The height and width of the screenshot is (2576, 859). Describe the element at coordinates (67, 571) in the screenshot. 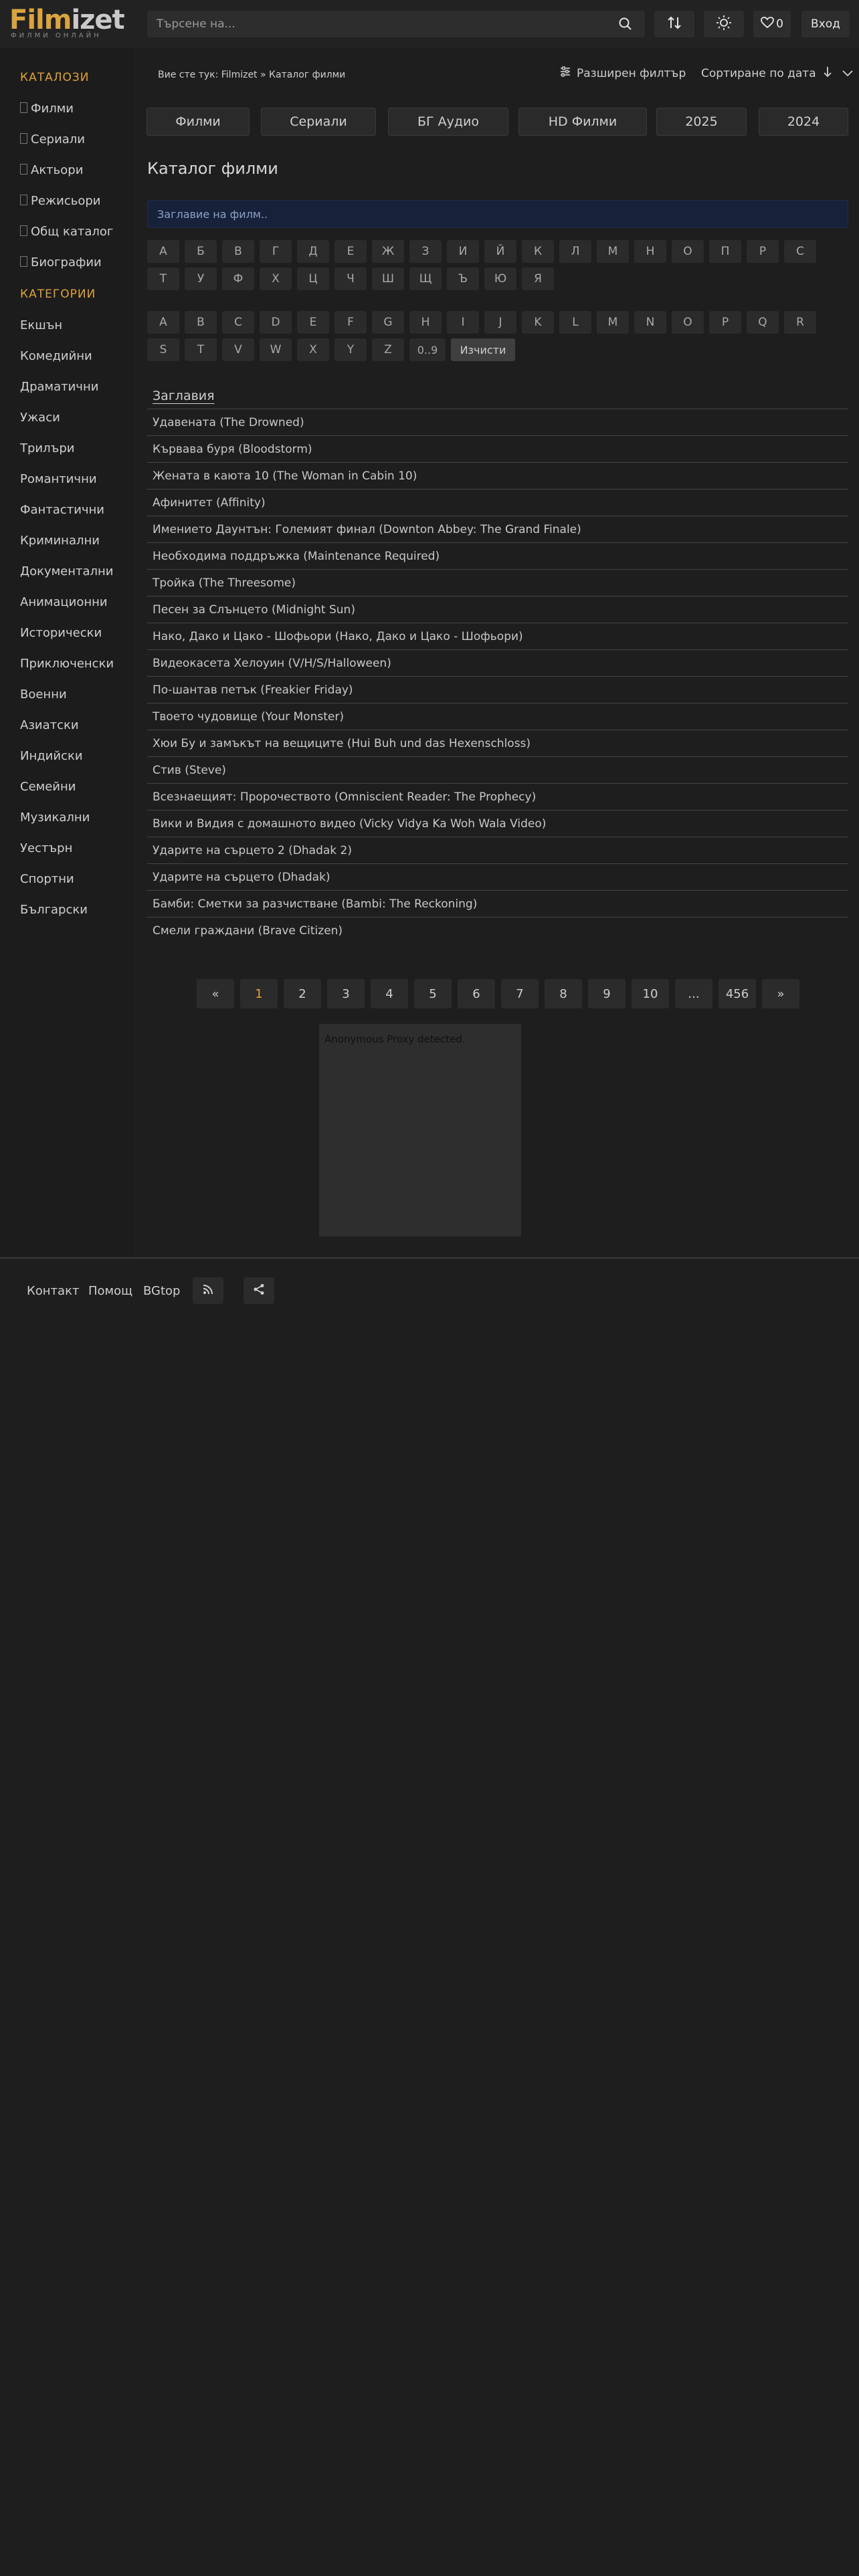

I see `sidebar-category: Документални` at that location.